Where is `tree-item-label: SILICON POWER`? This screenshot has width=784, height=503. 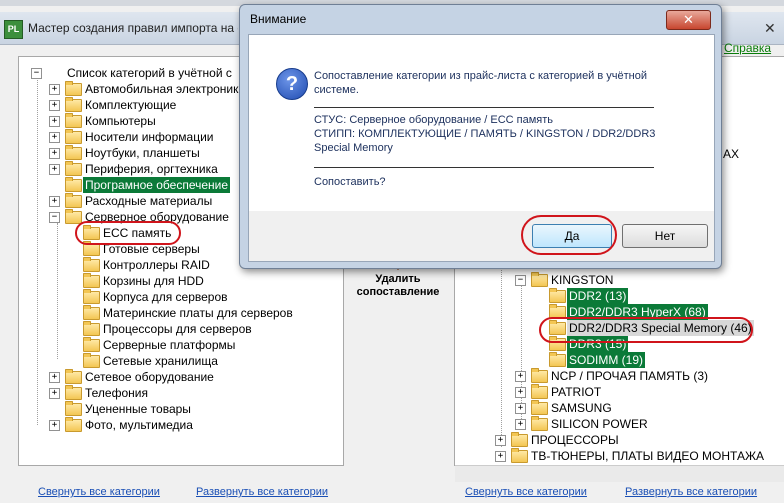 tree-item-label: SILICON POWER is located at coordinates (599, 424).